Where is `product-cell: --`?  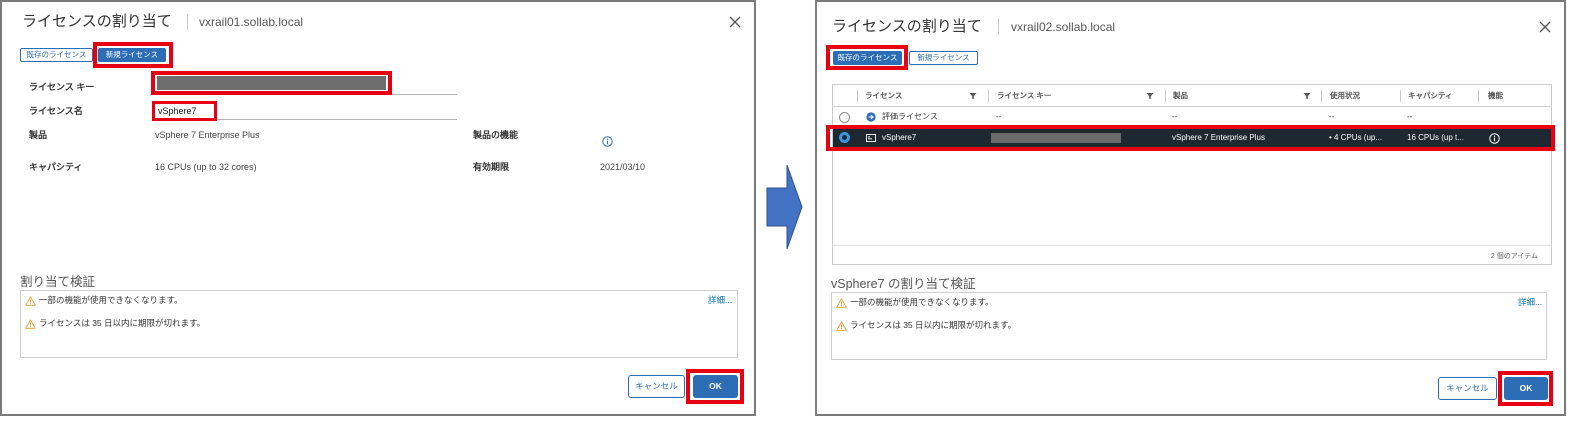 product-cell: -- is located at coordinates (1175, 116).